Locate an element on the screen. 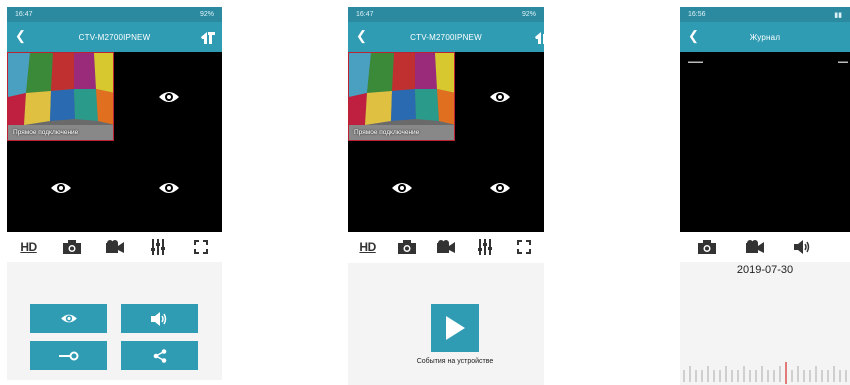 The image size is (850, 385). title-bar: ❮ Журнал is located at coordinates (765, 37).